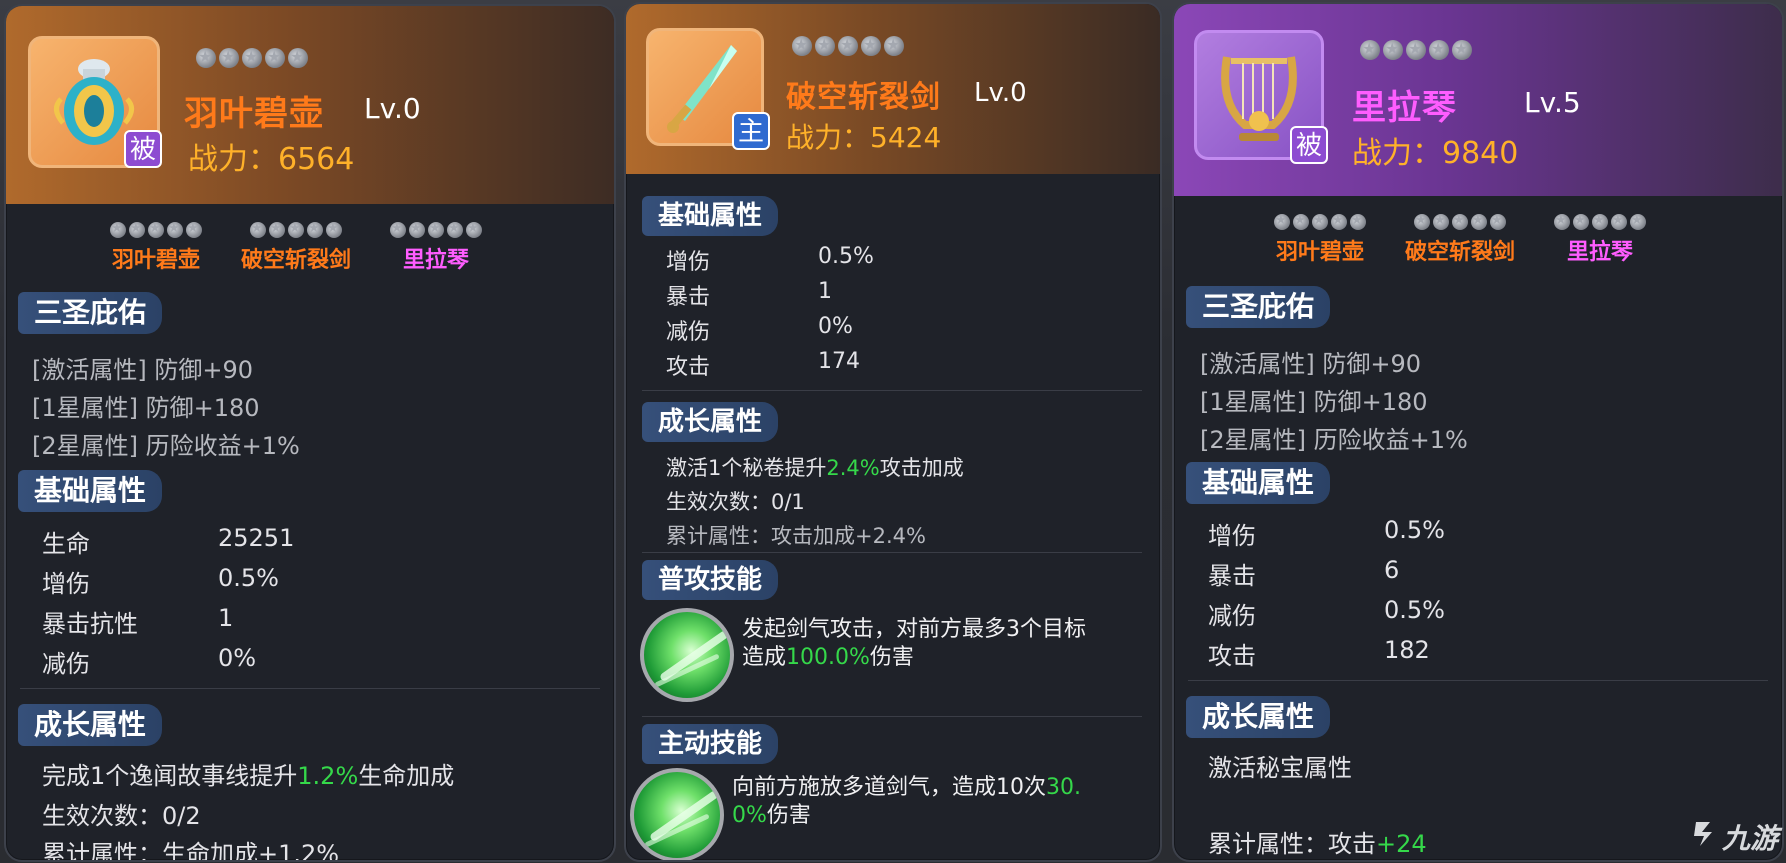  I want to click on section-base: 基础属性, so click(90, 491).